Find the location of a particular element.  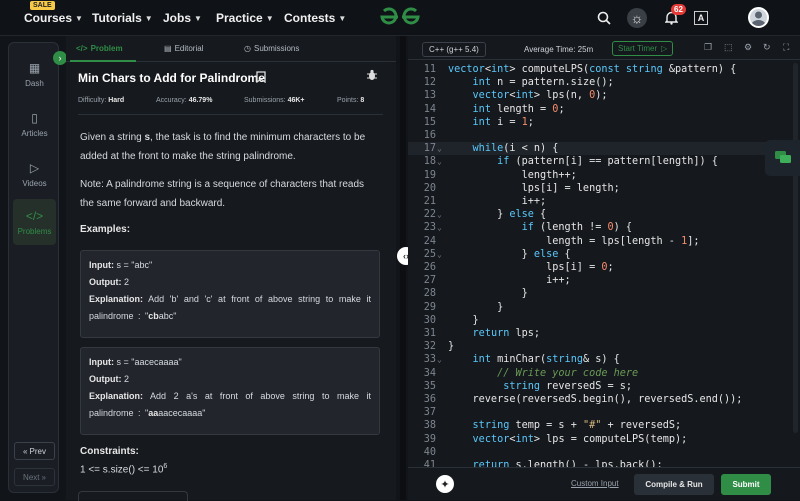

code-line: 17 ⌄ while(i < n) { is located at coordinates (604, 149).